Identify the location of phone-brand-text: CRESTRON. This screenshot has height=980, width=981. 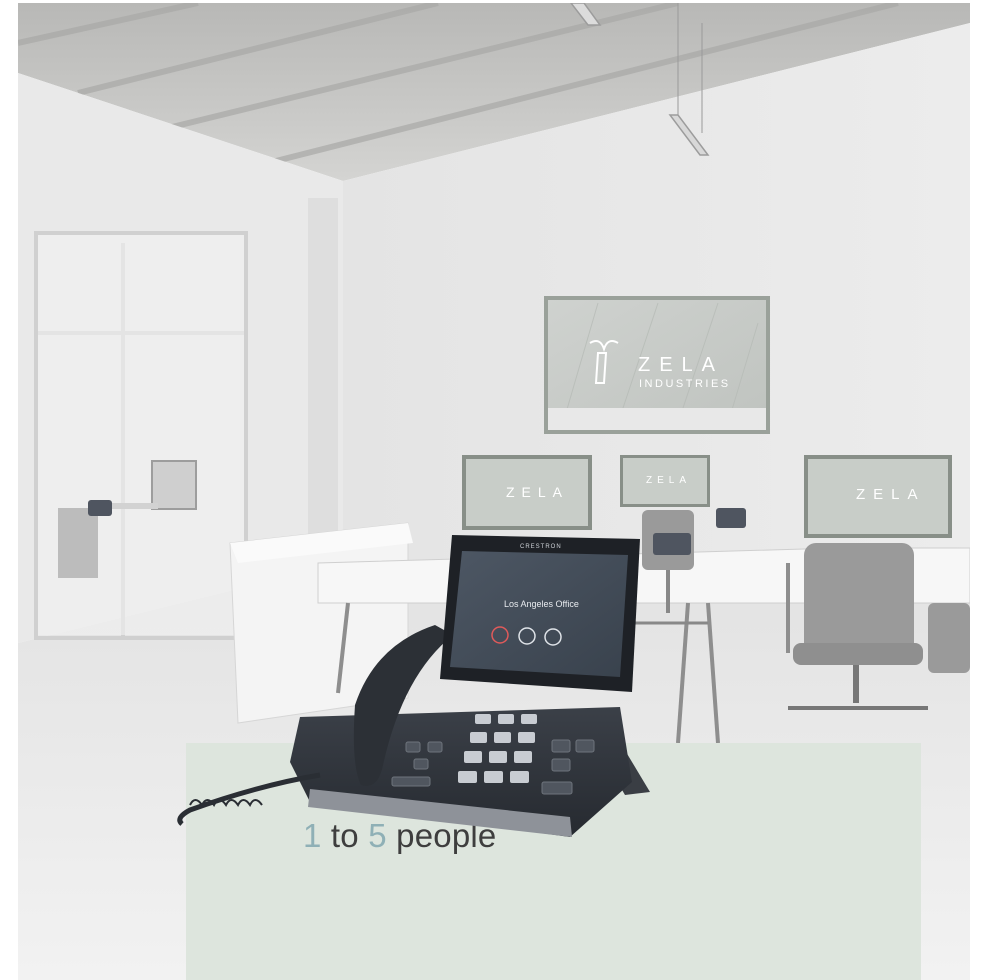
(541, 547).